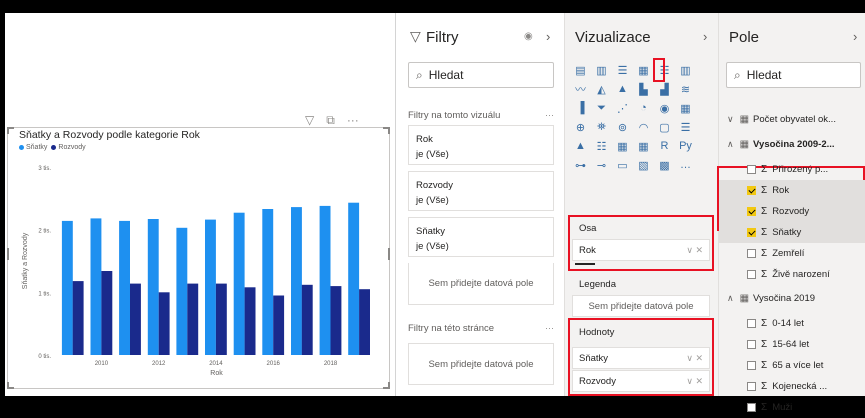 Image resolution: width=865 pixels, height=418 pixels. Describe the element at coordinates (622, 127) in the screenshot. I see `shape-map-icon: ⊚` at that location.